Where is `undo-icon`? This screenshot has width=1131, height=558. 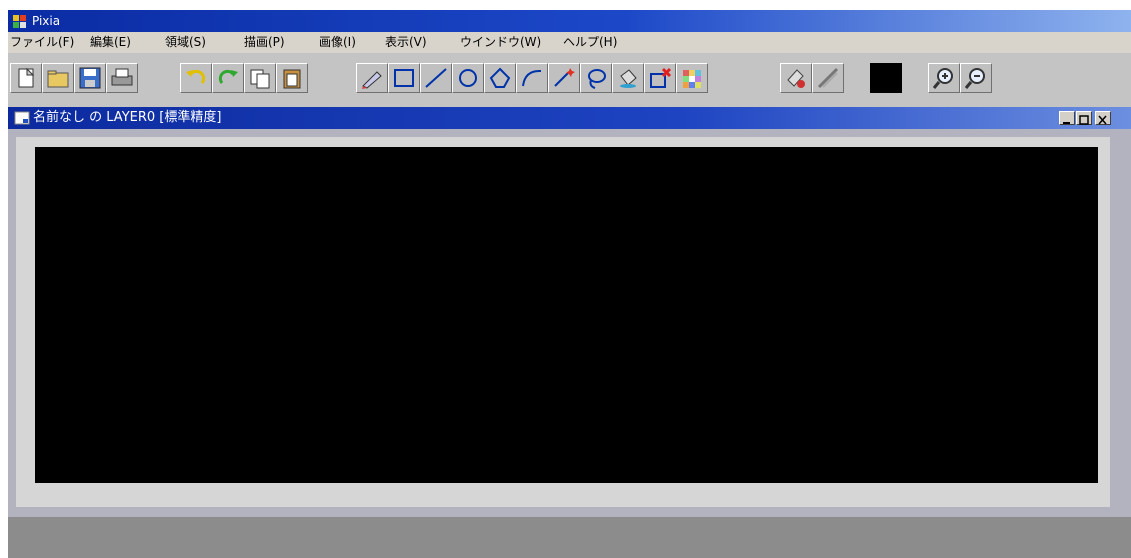
undo-icon is located at coordinates (196, 76).